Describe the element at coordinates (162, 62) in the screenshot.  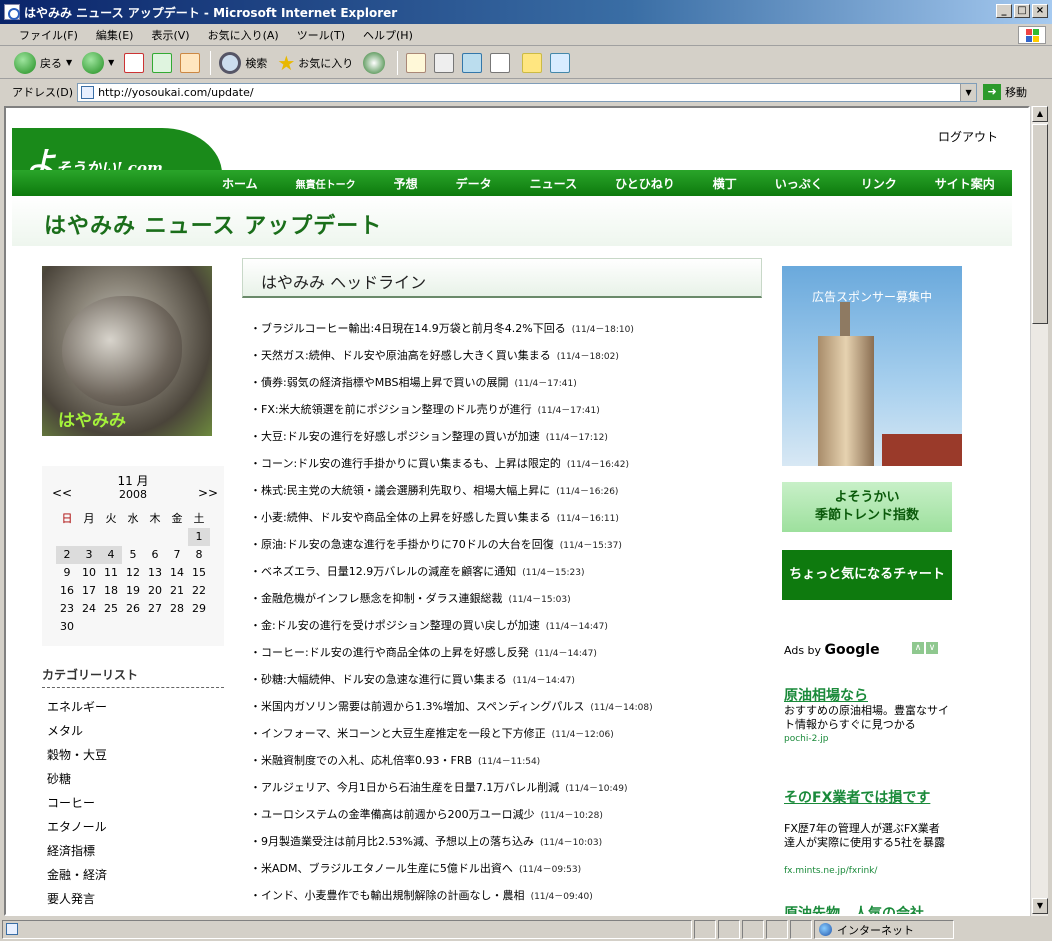
I see `refresh-icon` at that location.